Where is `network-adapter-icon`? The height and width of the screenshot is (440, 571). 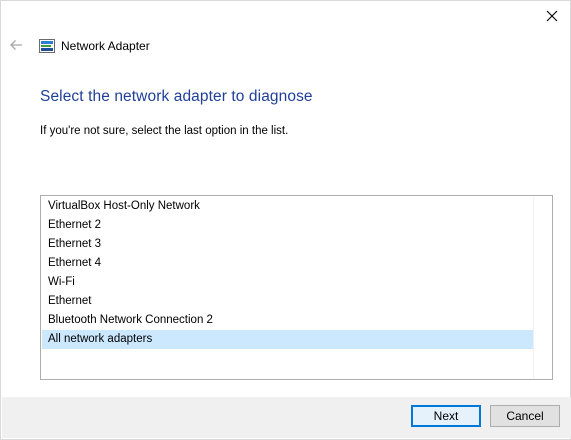 network-adapter-icon is located at coordinates (47, 46).